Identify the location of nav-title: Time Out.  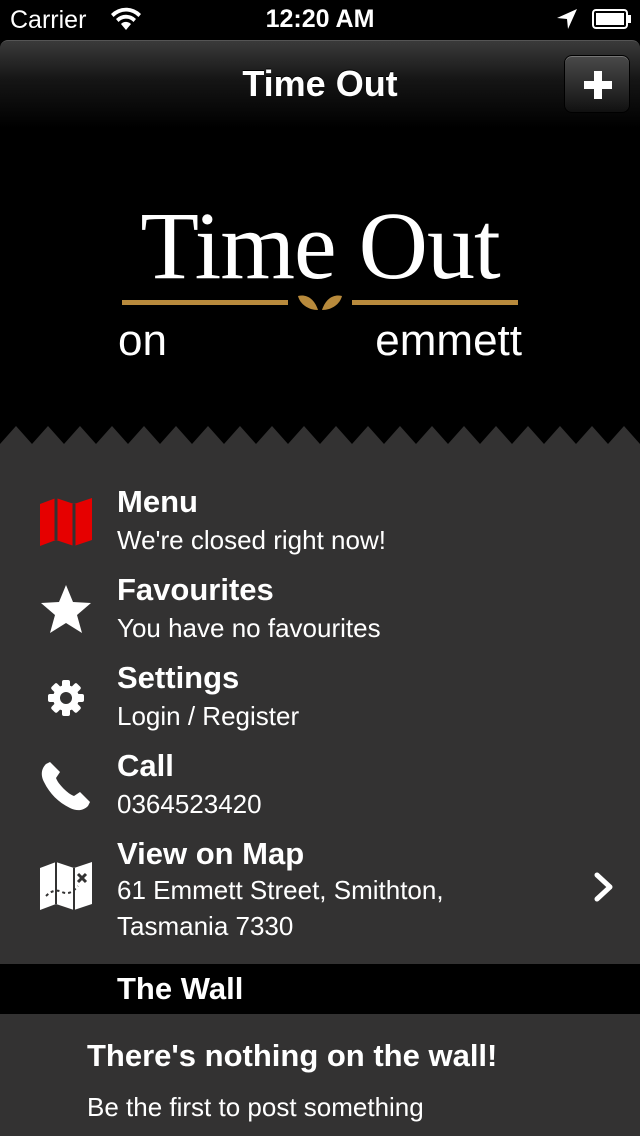
(320, 83).